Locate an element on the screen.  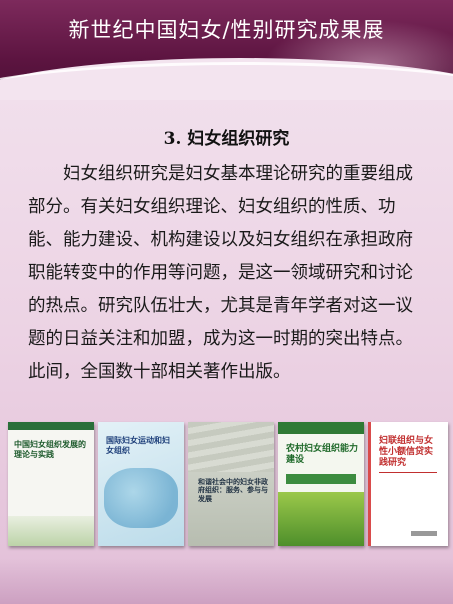
cover-waves is located at coordinates (231, 447).